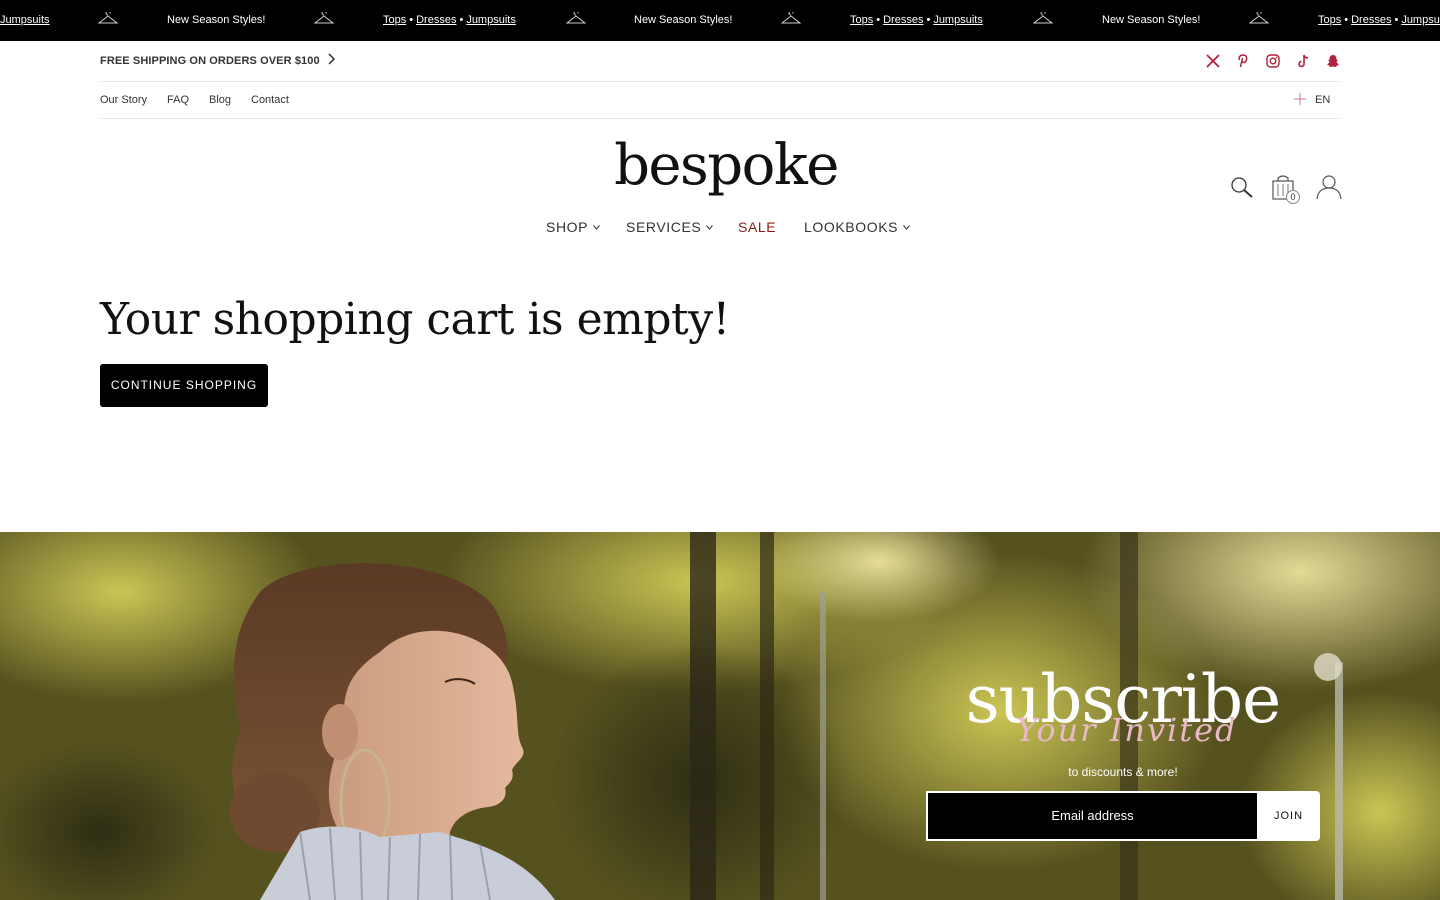 The image size is (1440, 900). I want to click on utility-bar: FREE SHIPPING ON ORDERS OVER $100, so click(720, 61).